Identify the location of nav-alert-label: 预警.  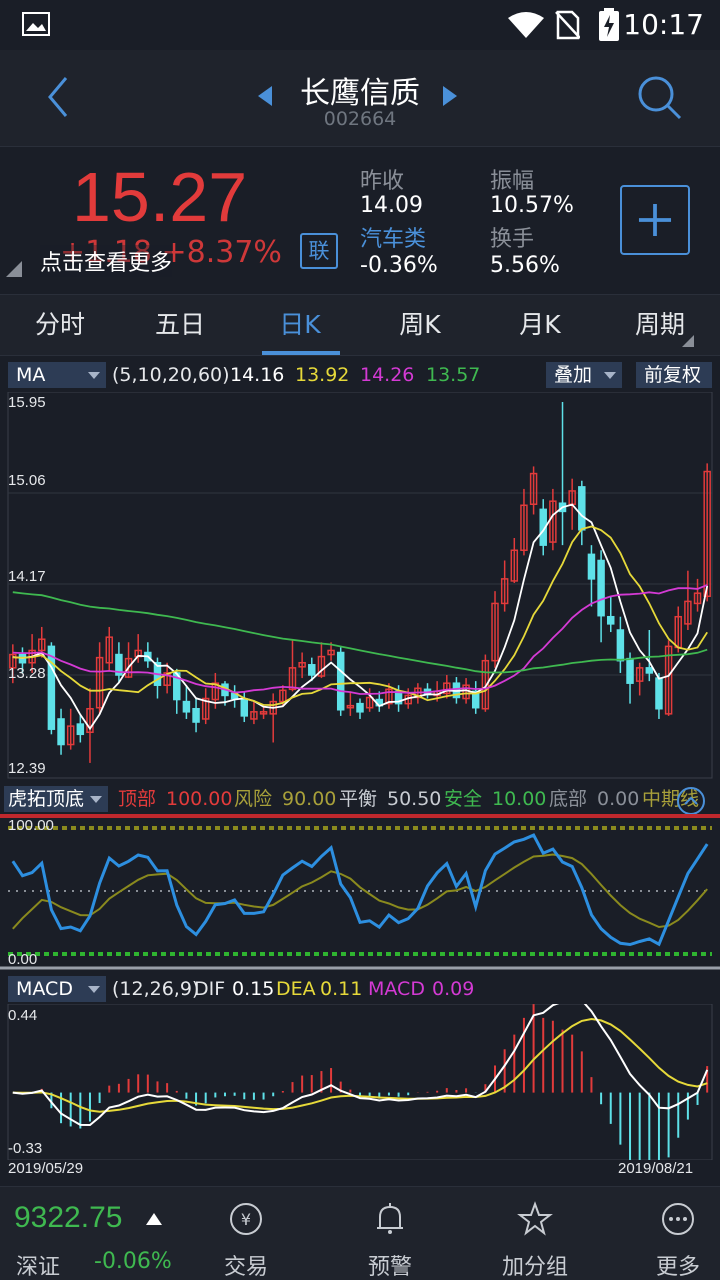
(389, 1267).